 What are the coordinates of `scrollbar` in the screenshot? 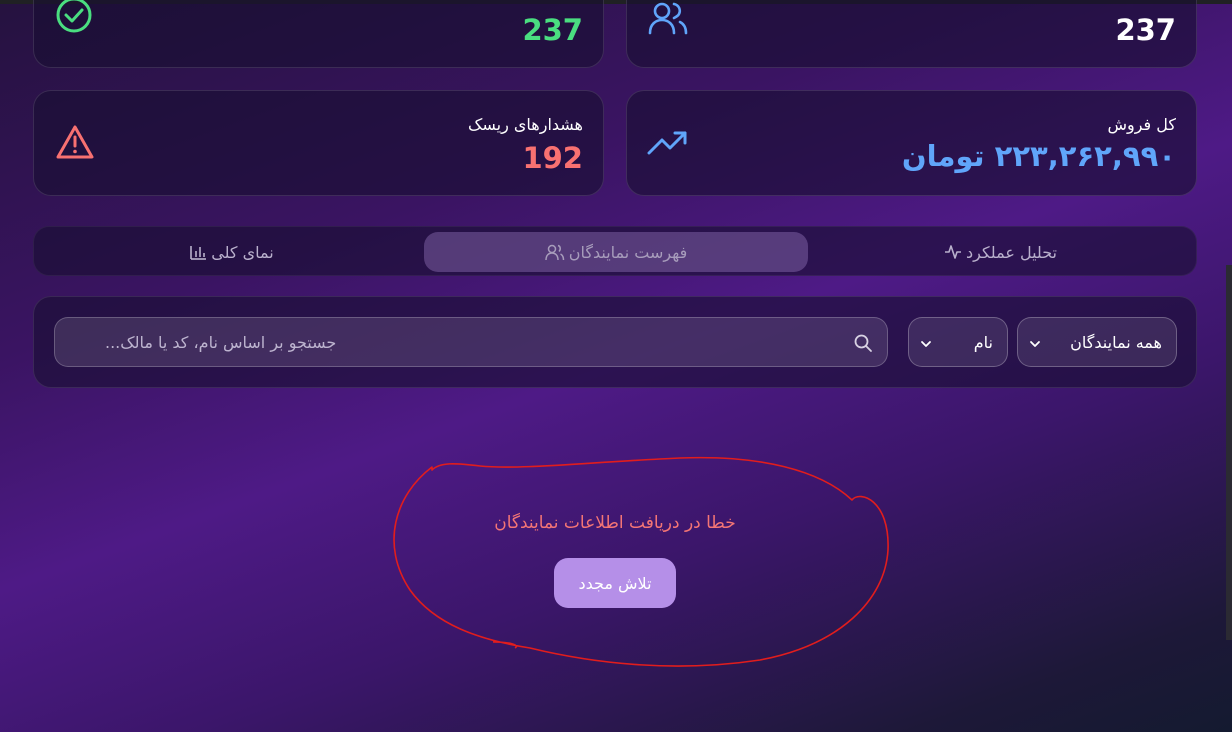 It's located at (1229, 452).